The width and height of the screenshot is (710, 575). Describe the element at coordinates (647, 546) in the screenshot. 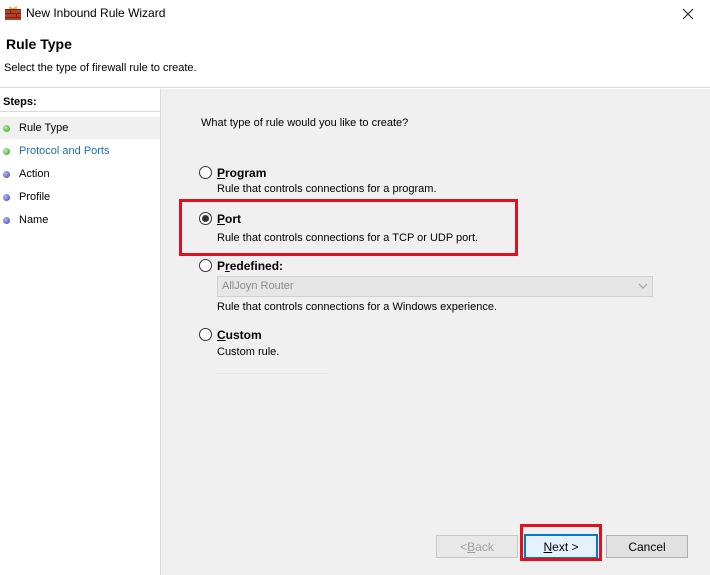

I see `cancel-button: Cancel` at that location.